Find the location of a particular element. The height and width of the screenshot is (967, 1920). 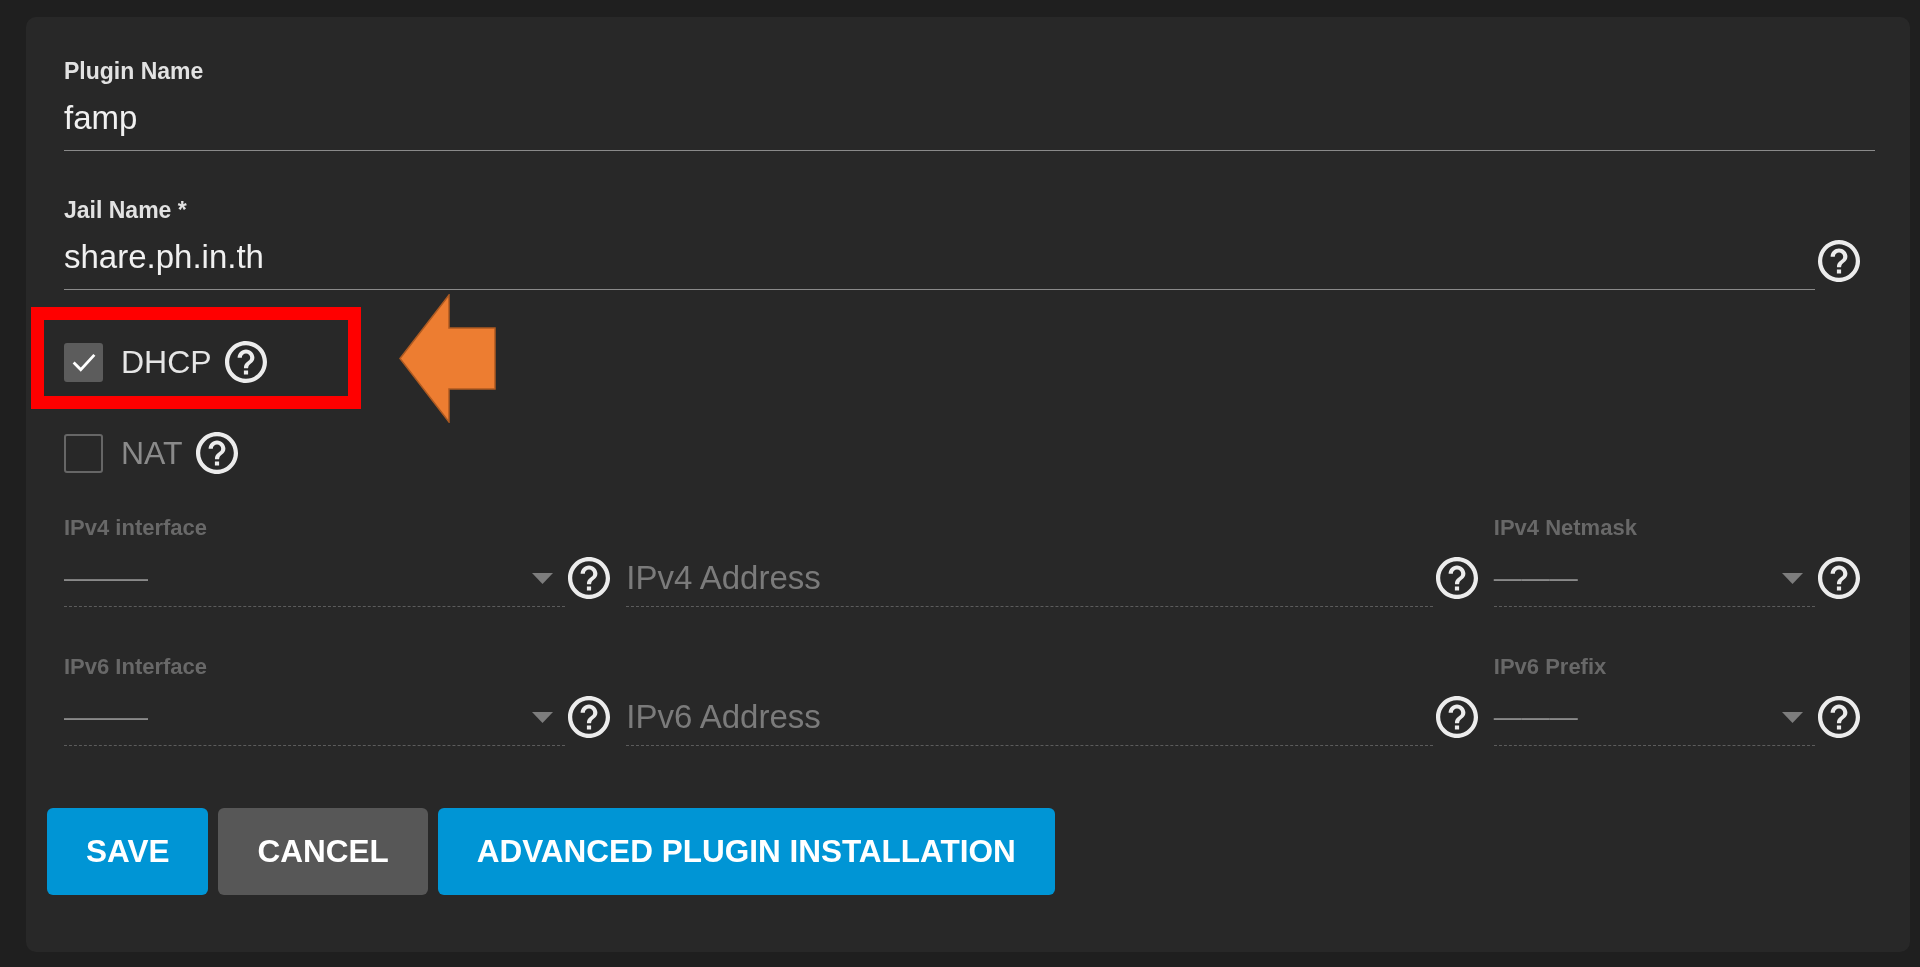

check-icon is located at coordinates (83, 362).